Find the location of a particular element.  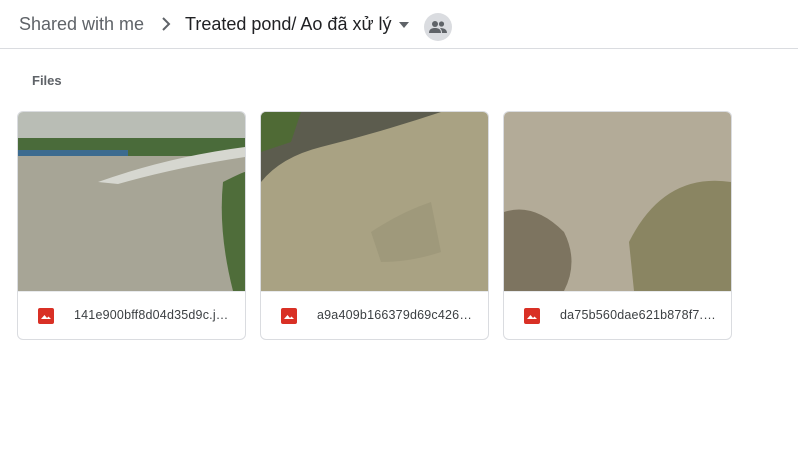

people-icon is located at coordinates (438, 27).